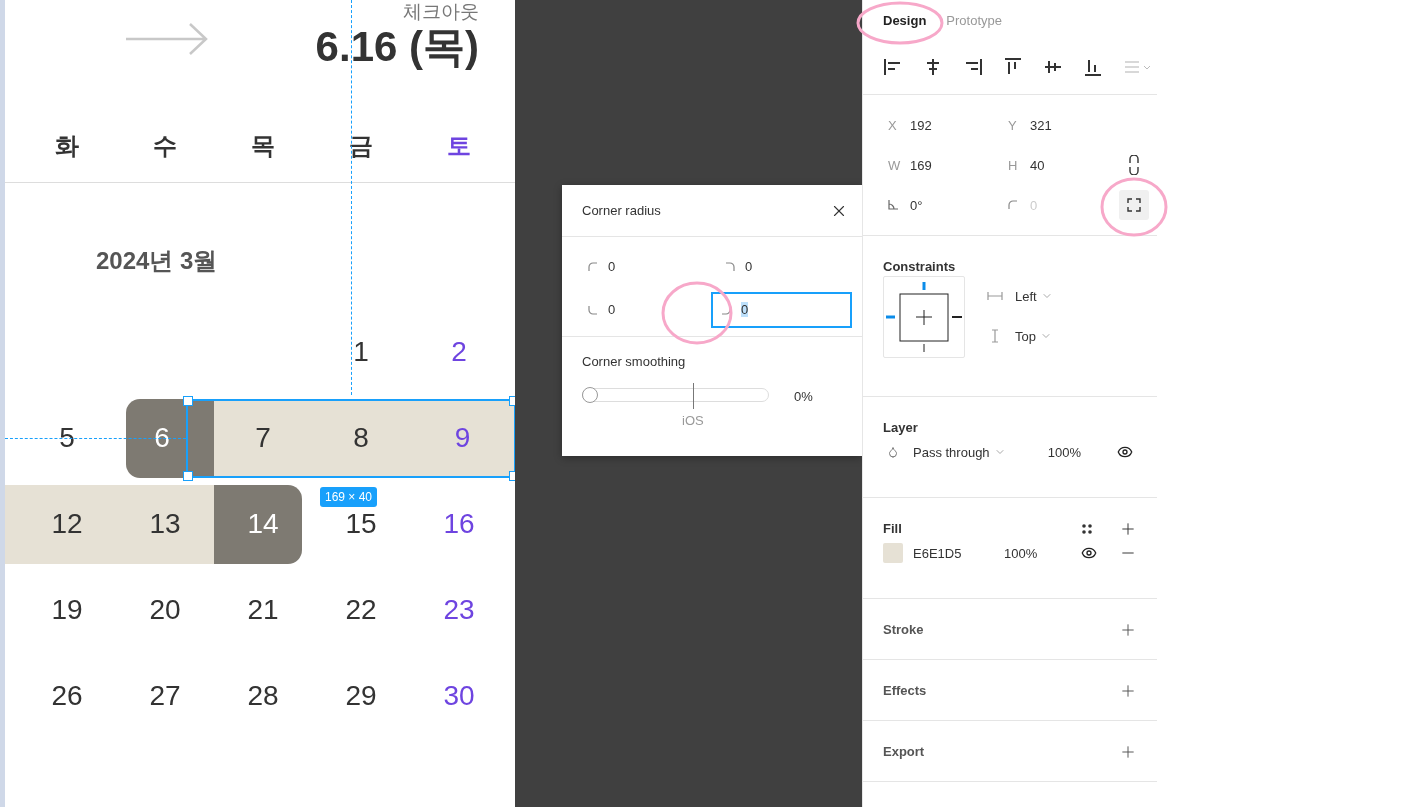  What do you see at coordinates (919, 266) in the screenshot?
I see `section-title: Constraints` at bounding box center [919, 266].